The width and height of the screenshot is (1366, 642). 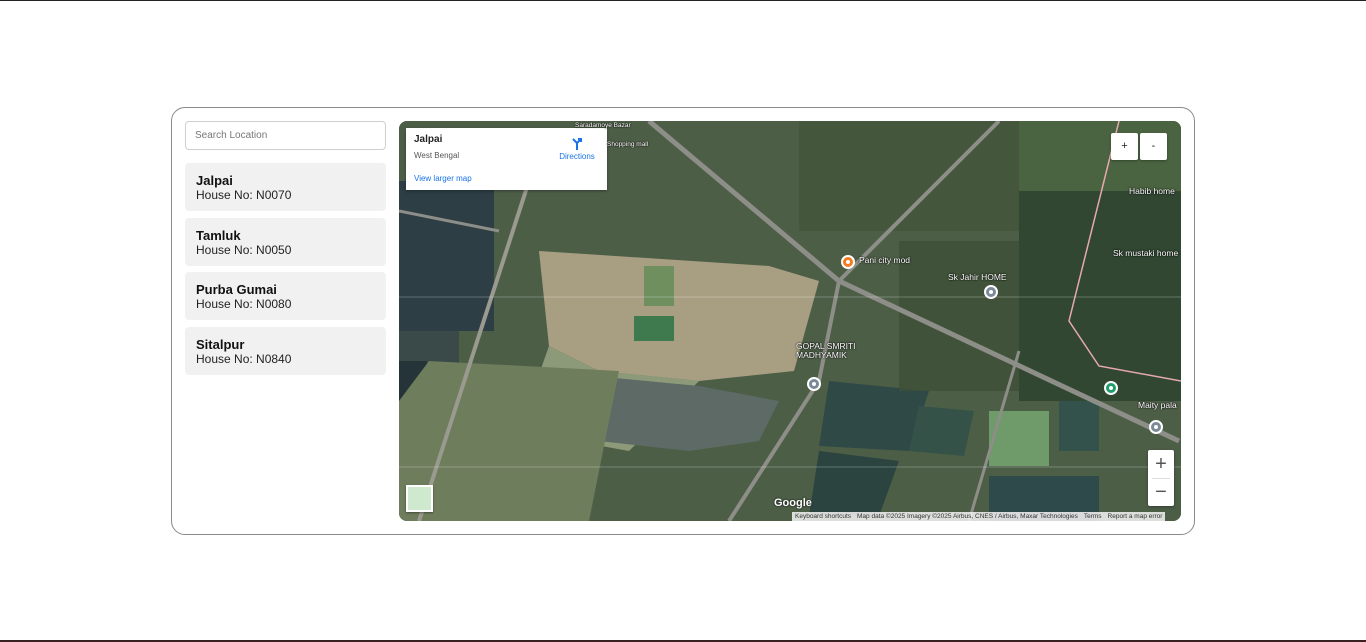 What do you see at coordinates (1153, 146) in the screenshot?
I see `zoom-out-button: -` at bounding box center [1153, 146].